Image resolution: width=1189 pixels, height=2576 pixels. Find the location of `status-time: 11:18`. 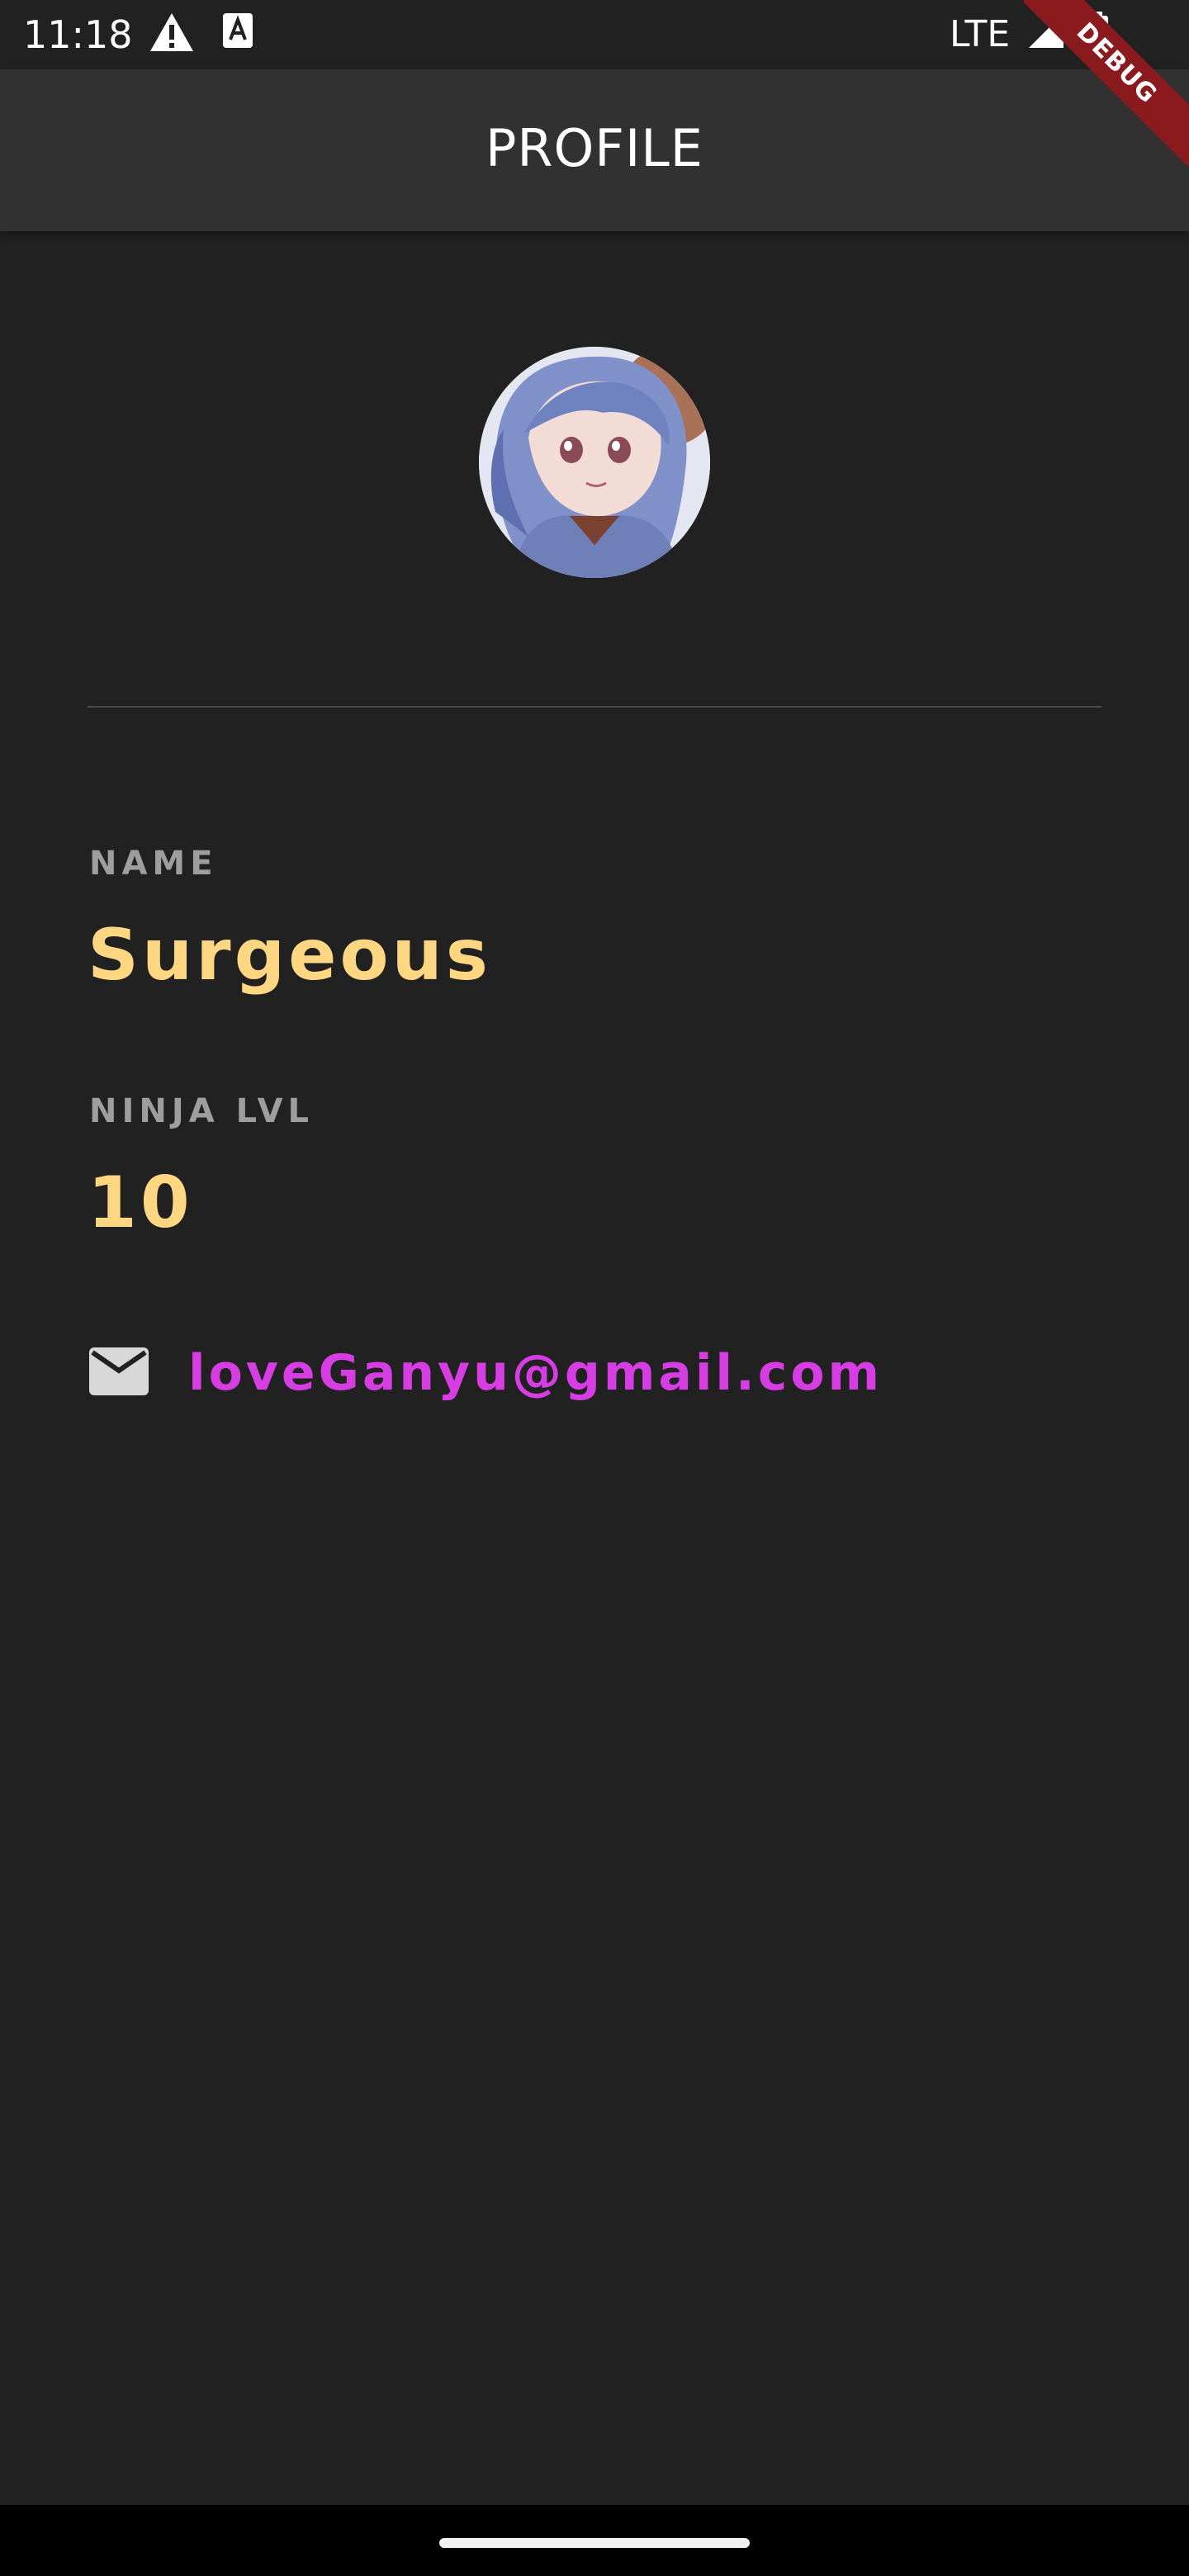

status-time: 11:18 is located at coordinates (78, 34).